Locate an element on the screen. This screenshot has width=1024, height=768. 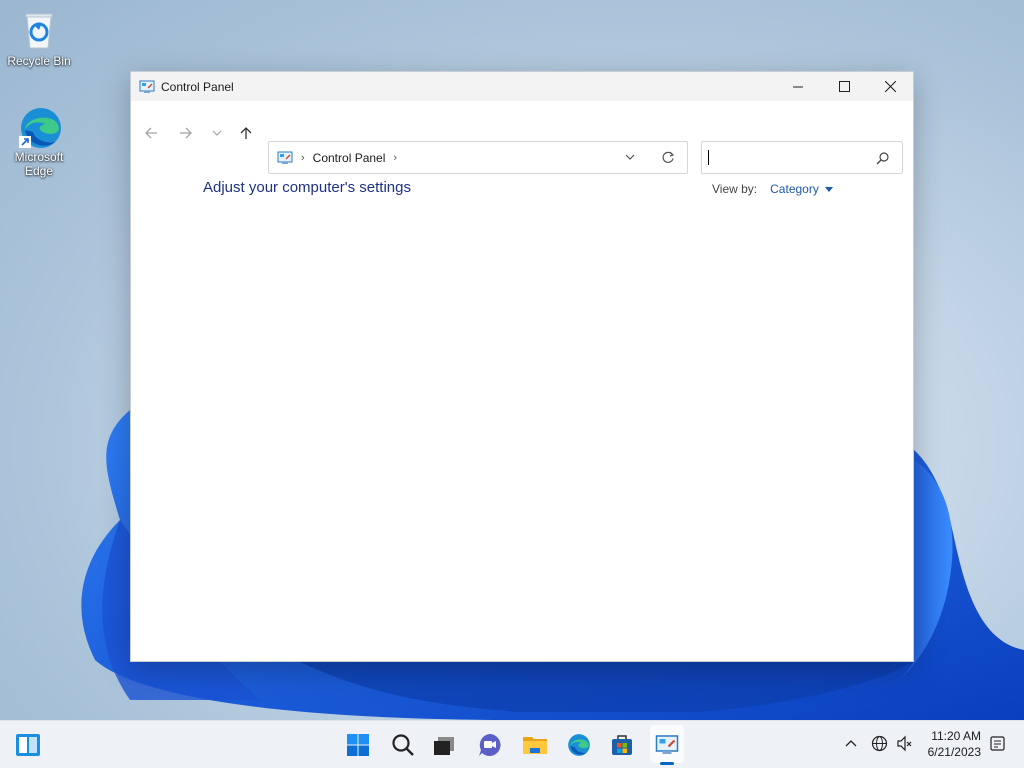
maximize-icon is located at coordinates (844, 86).